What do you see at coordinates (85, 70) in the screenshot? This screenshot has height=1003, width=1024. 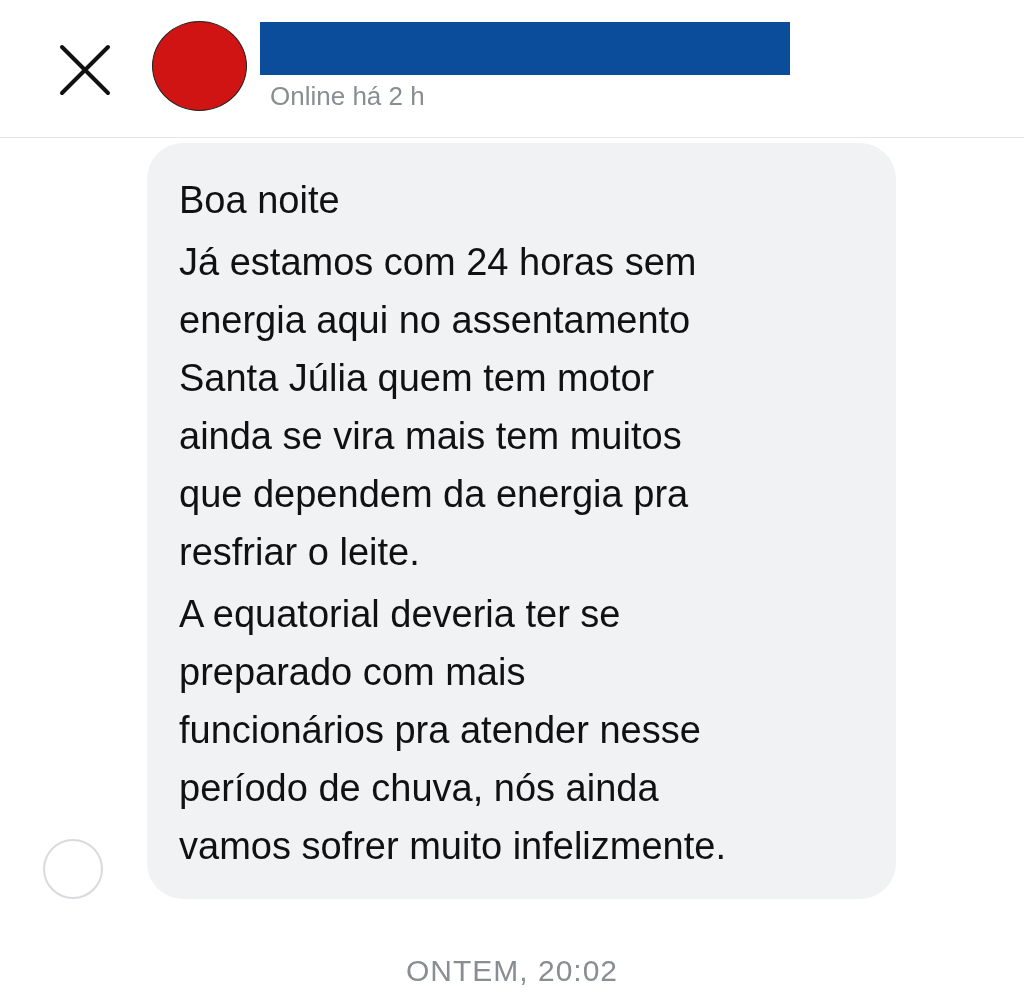 I see `close-icon` at bounding box center [85, 70].